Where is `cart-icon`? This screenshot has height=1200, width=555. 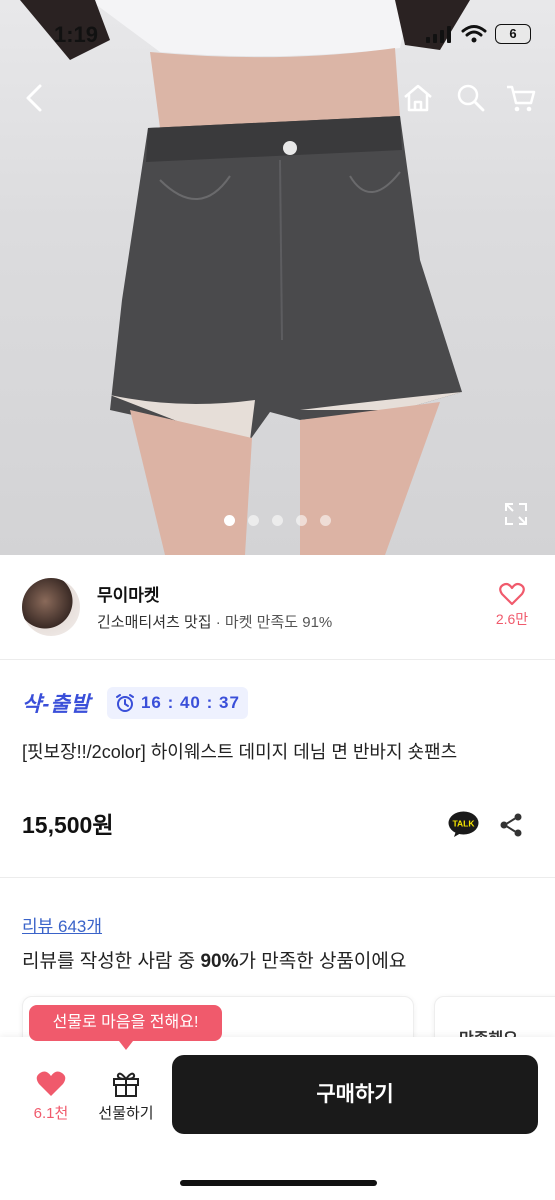
cart-icon is located at coordinates (521, 98).